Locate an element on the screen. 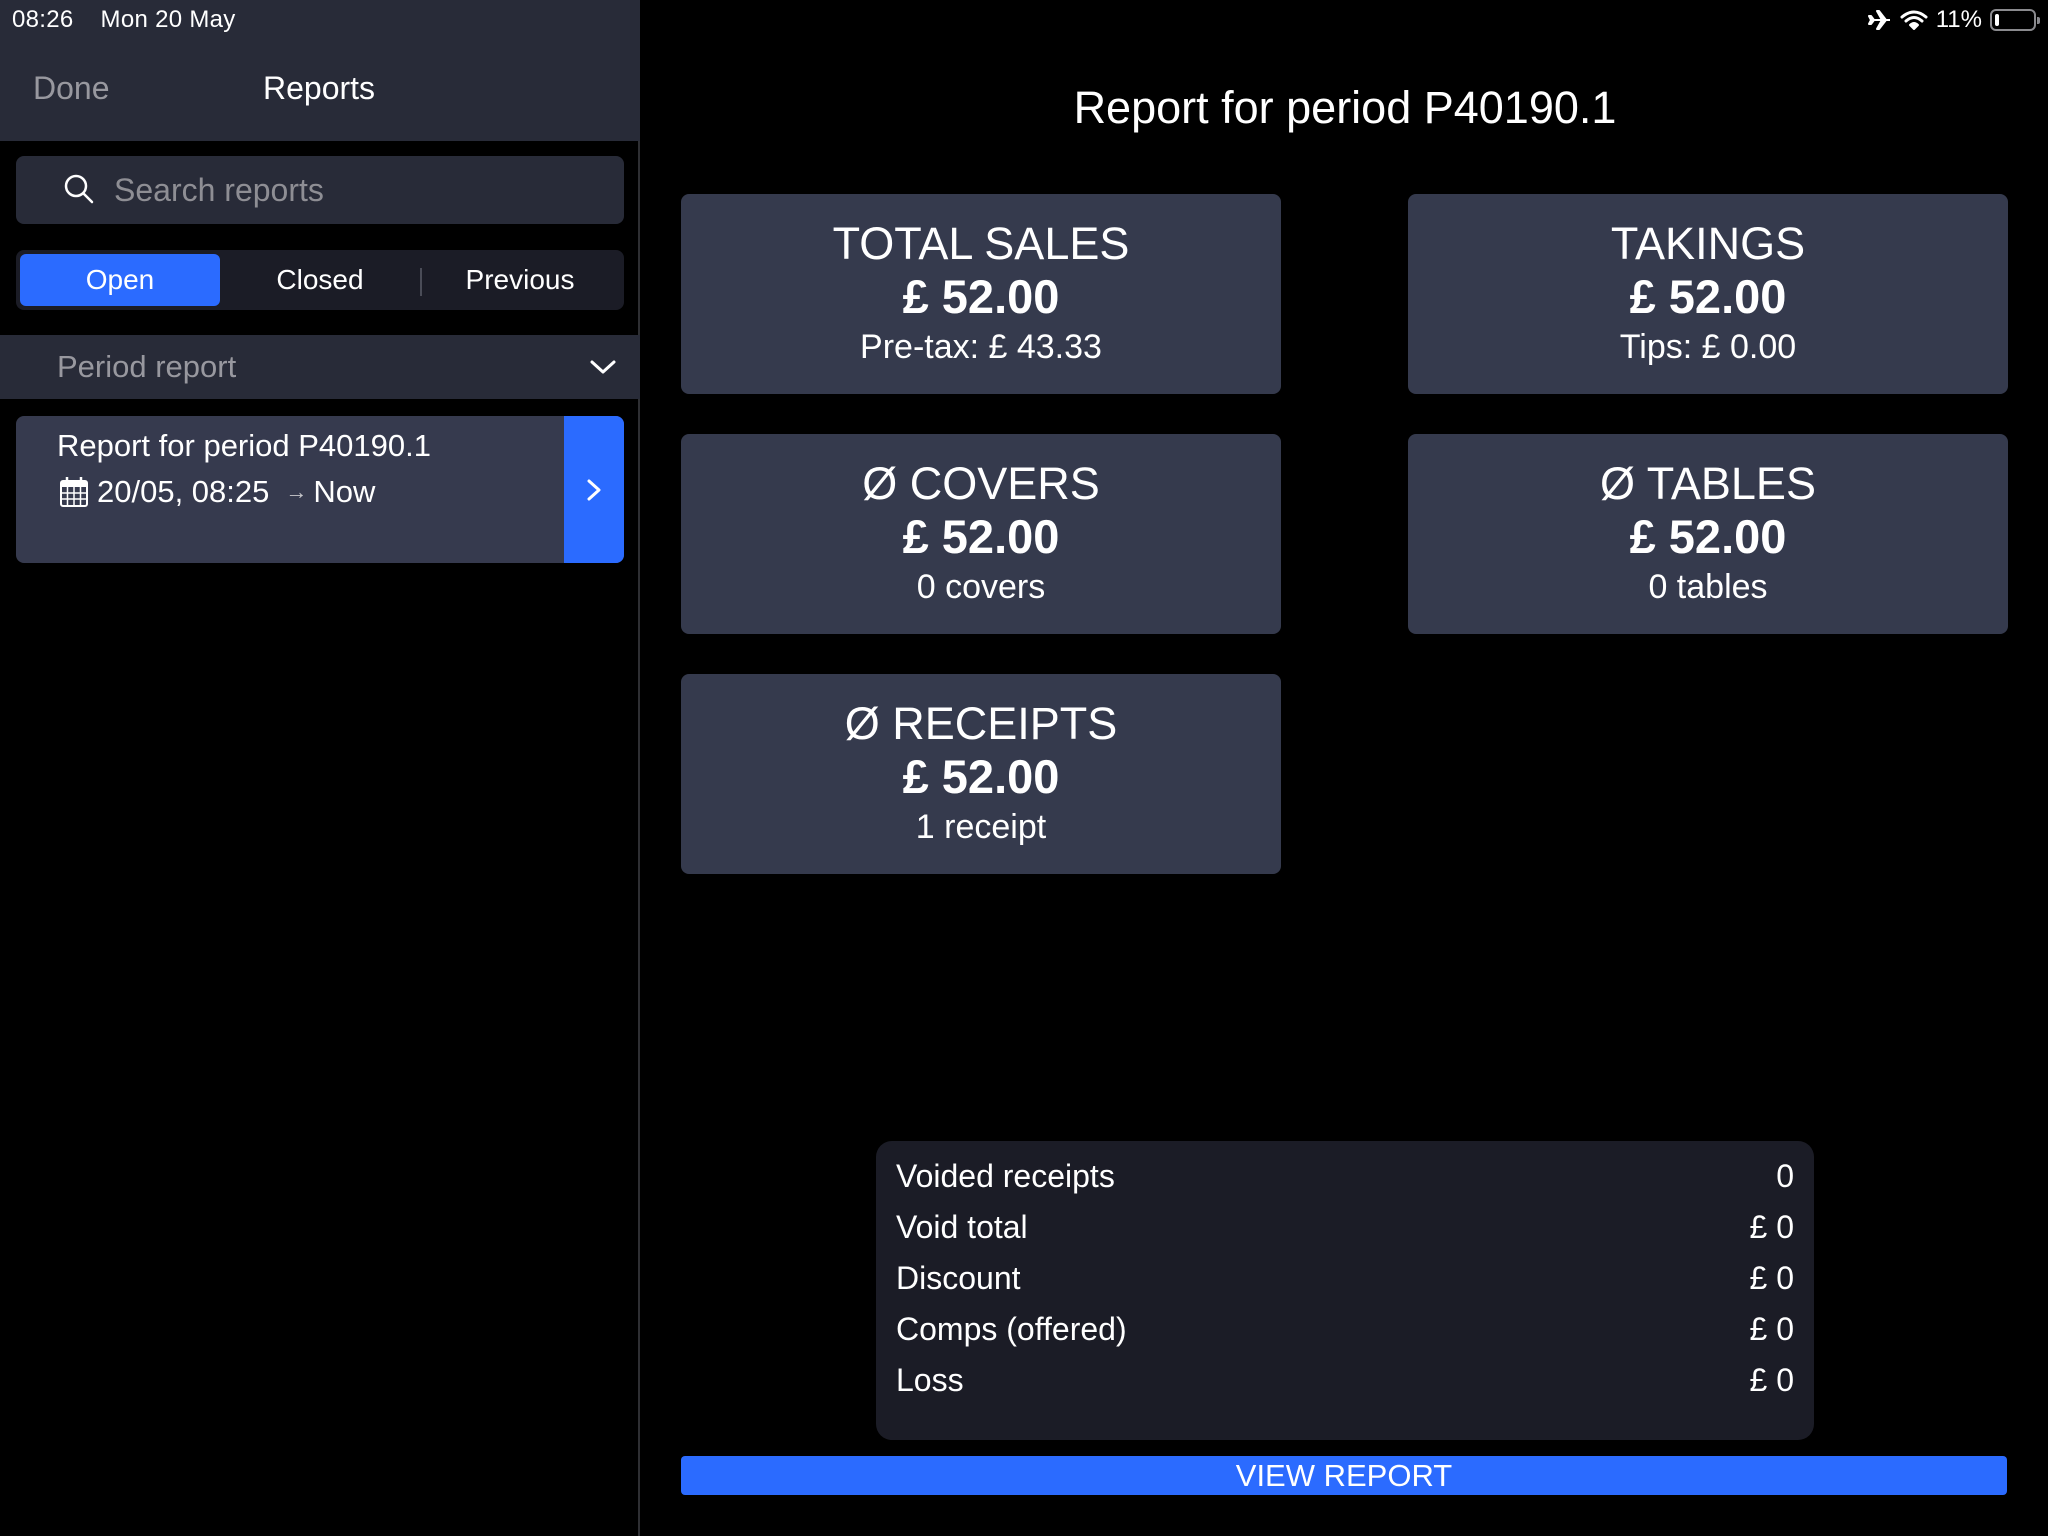  battery-level-fill is located at coordinates (1997, 20).